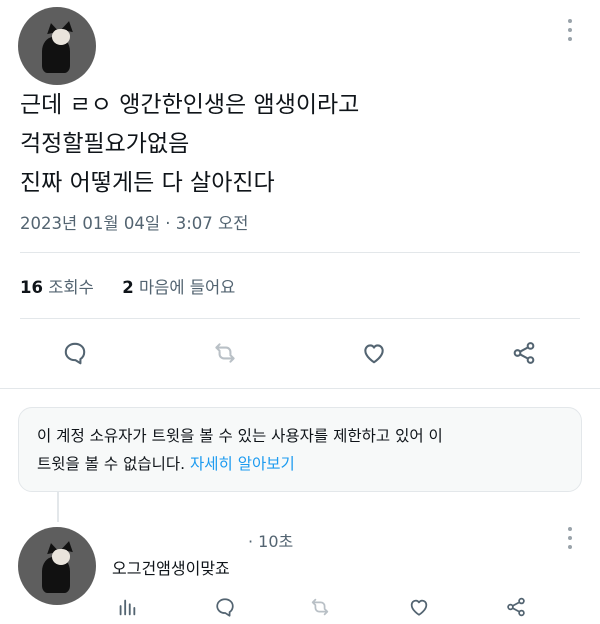  I want to click on notice-line: 이 계정 소유자가 트윗을 볼 수 있는 사용자를 제한하고 있어 이, so click(240, 436).